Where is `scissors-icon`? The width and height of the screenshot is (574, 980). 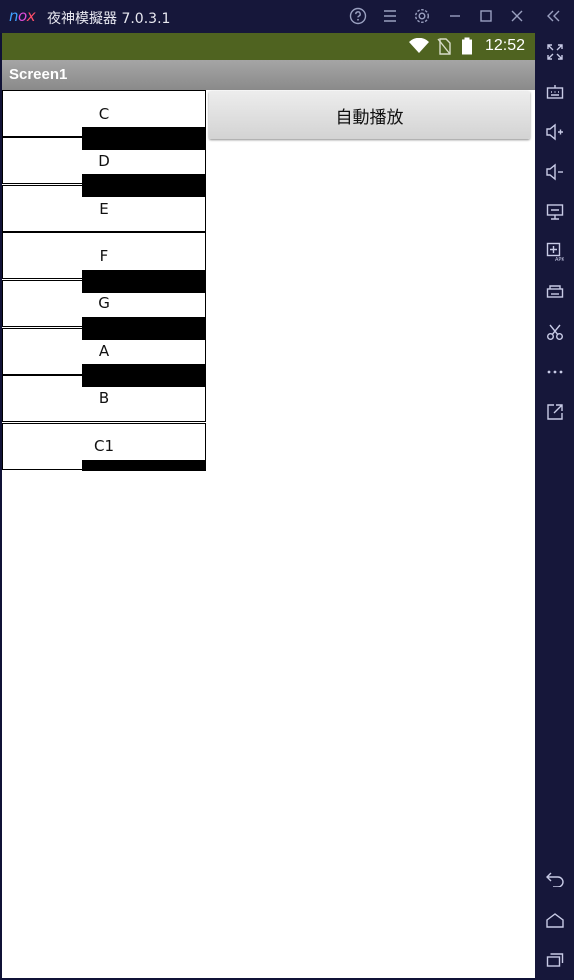 scissors-icon is located at coordinates (555, 332).